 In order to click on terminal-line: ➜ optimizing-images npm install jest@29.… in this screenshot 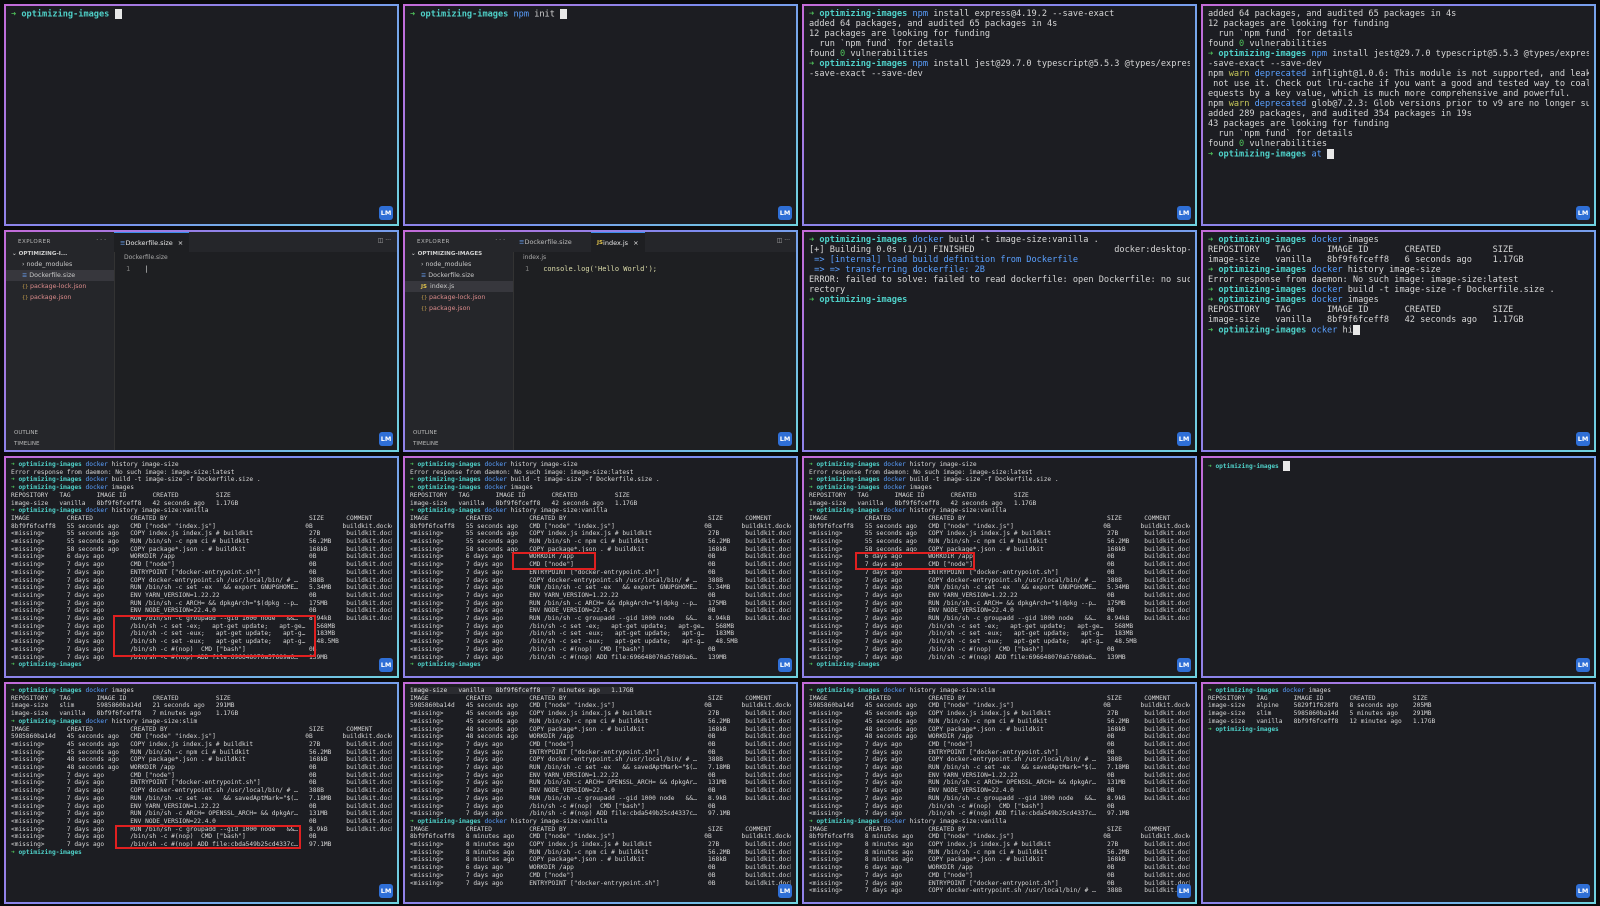, I will do `click(999, 64)`.